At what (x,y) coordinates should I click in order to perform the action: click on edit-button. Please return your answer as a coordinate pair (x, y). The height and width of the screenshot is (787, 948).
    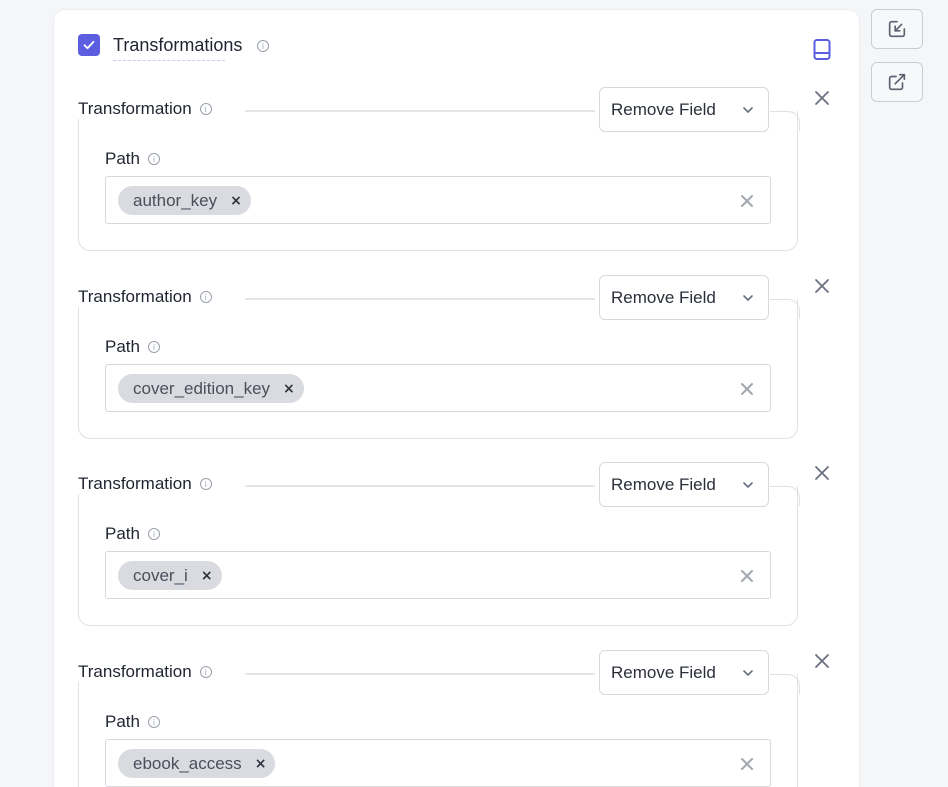
    Looking at the image, I should click on (897, 29).